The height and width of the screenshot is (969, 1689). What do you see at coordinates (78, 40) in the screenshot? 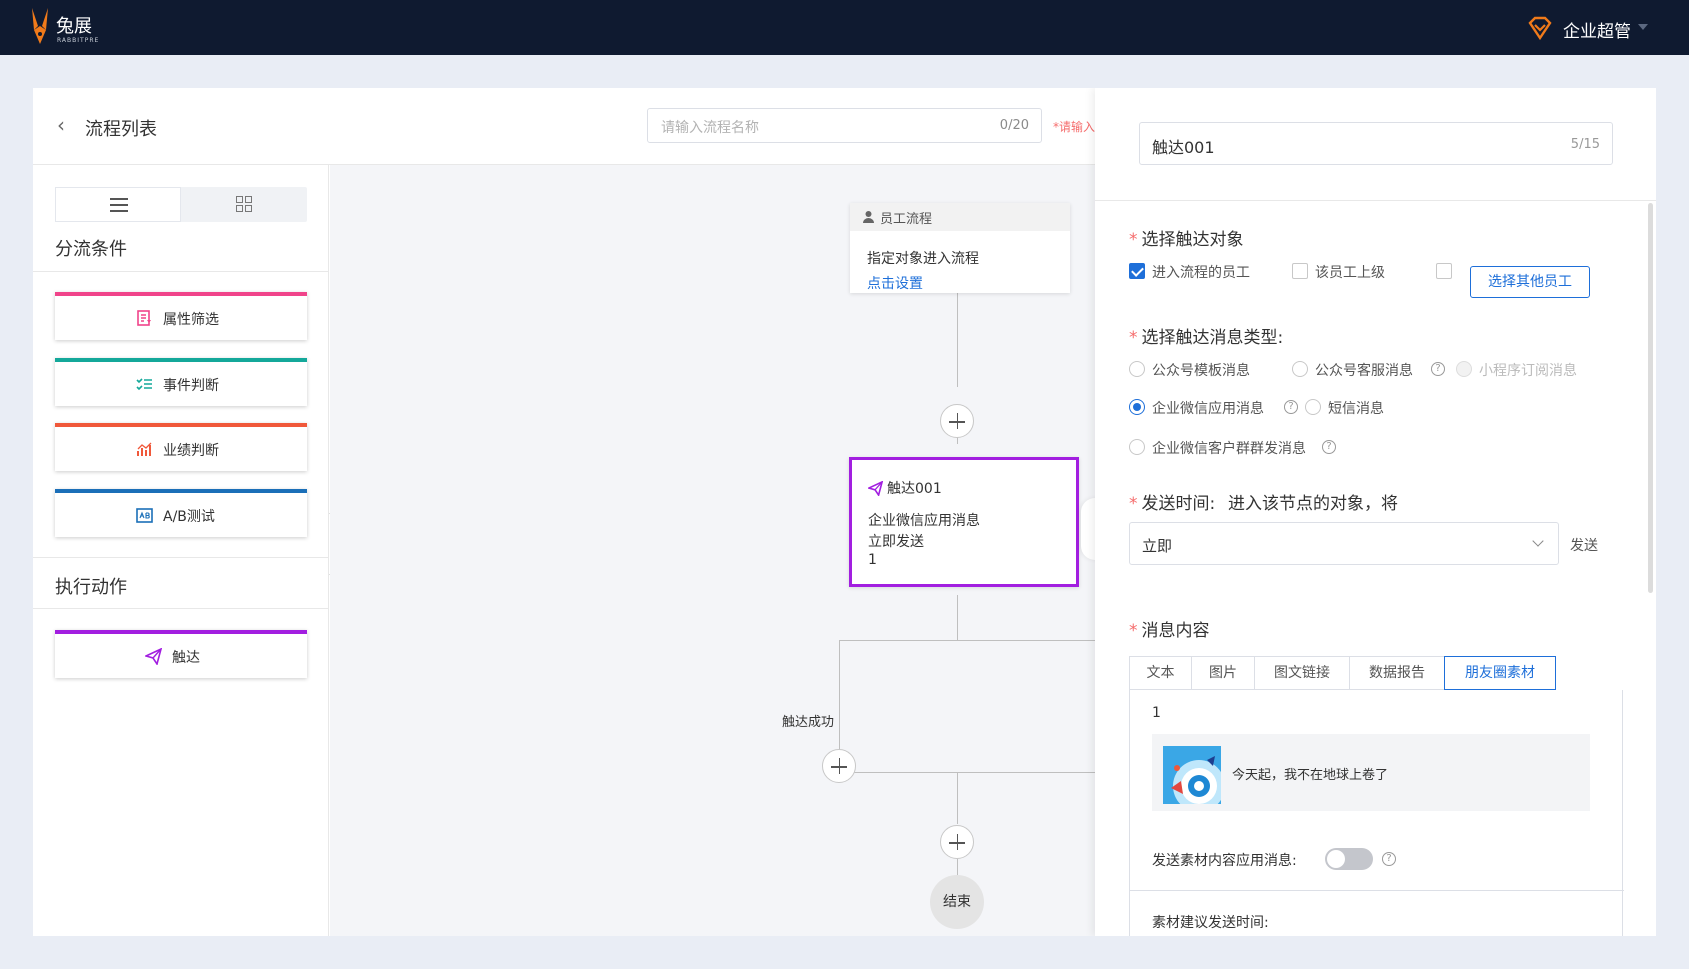
I see `brand-subtitle: RABBITPRE` at bounding box center [78, 40].